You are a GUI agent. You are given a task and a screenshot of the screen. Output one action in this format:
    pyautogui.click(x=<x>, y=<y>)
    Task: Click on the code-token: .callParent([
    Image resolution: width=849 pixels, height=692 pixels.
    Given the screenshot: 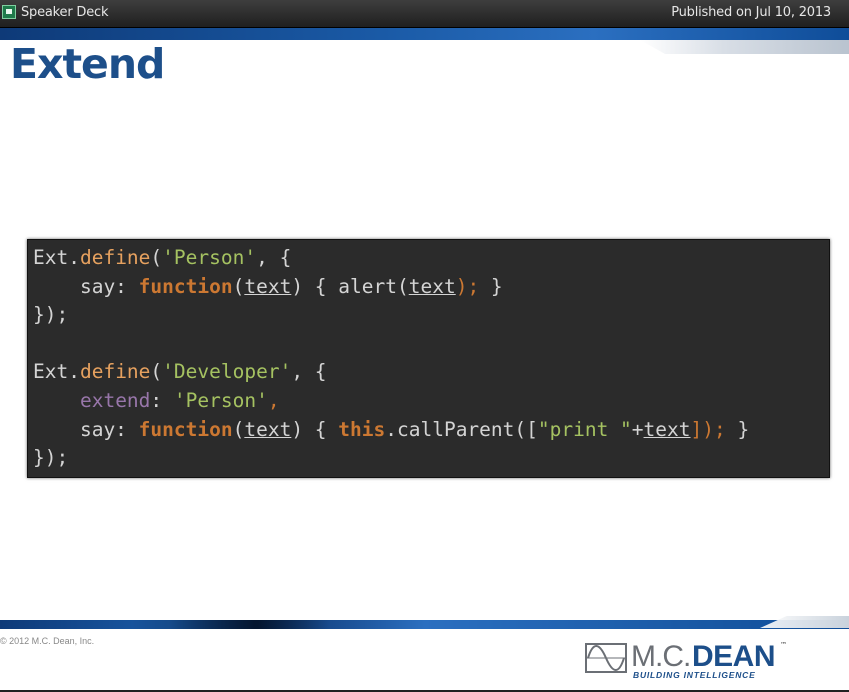 What is the action you would take?
    pyautogui.click(x=461, y=429)
    